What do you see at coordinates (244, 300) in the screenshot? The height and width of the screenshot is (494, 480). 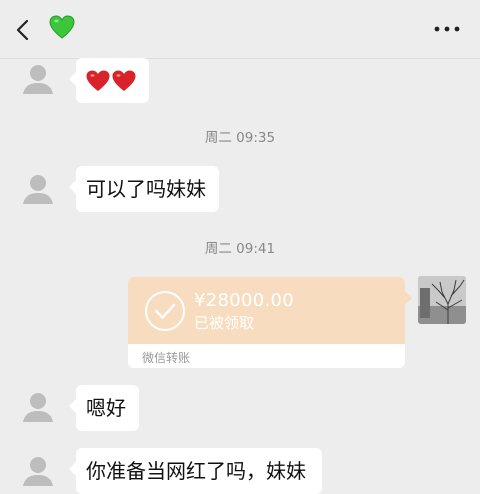 I see `transfer-amount: ¥28000.00` at bounding box center [244, 300].